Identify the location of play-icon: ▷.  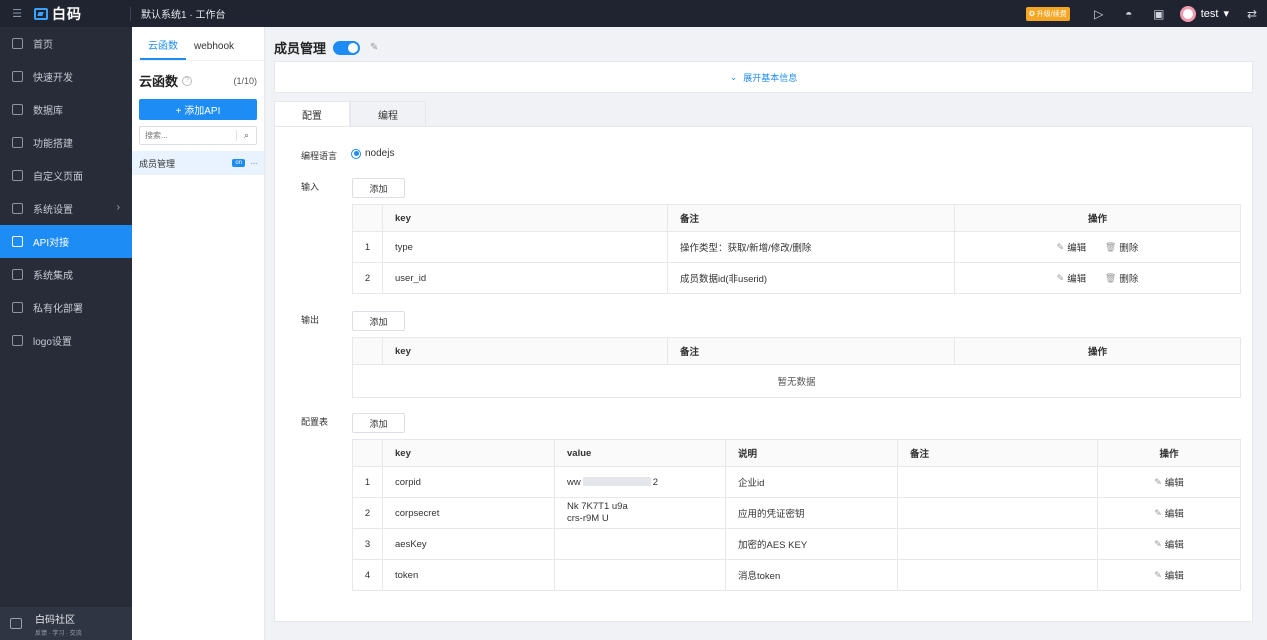
(1099, 14).